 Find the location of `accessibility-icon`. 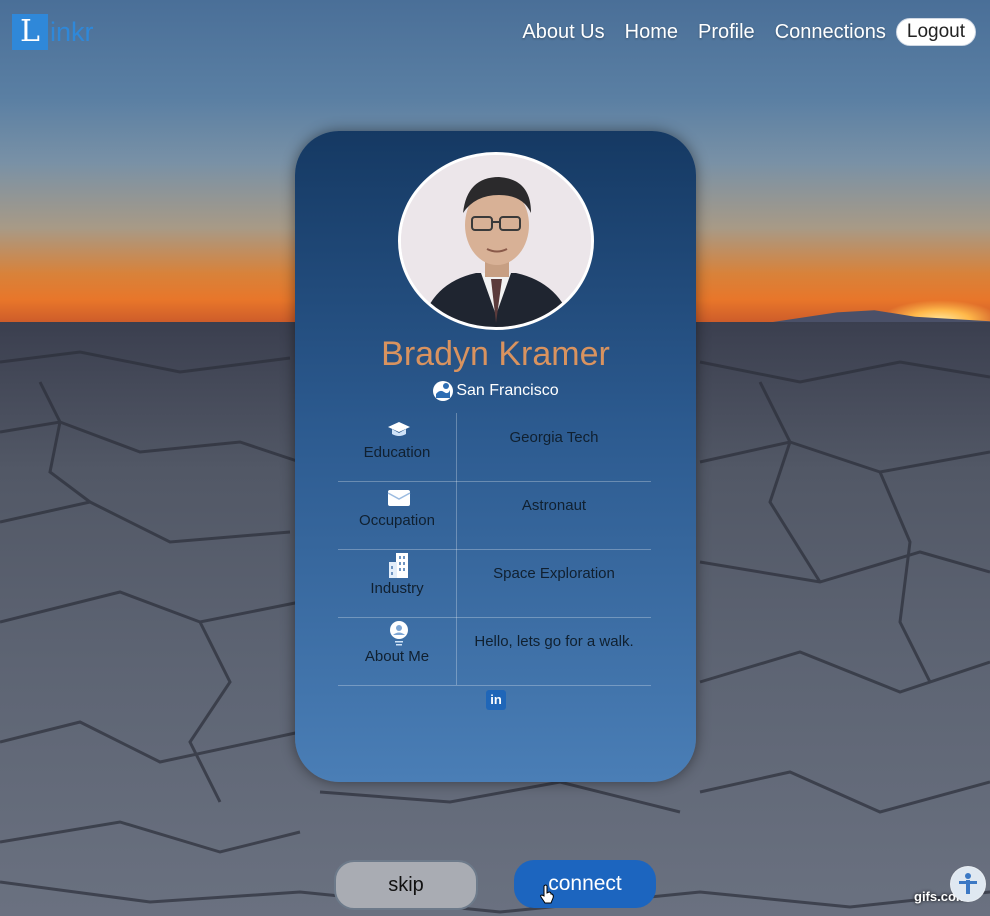

accessibility-icon is located at coordinates (968, 884).